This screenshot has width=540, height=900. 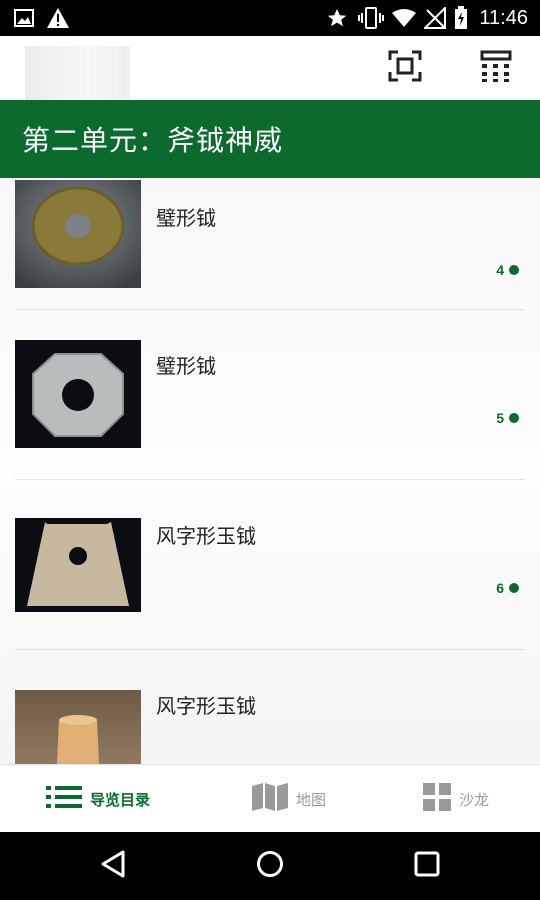 I want to click on item-number: 4, so click(x=500, y=270).